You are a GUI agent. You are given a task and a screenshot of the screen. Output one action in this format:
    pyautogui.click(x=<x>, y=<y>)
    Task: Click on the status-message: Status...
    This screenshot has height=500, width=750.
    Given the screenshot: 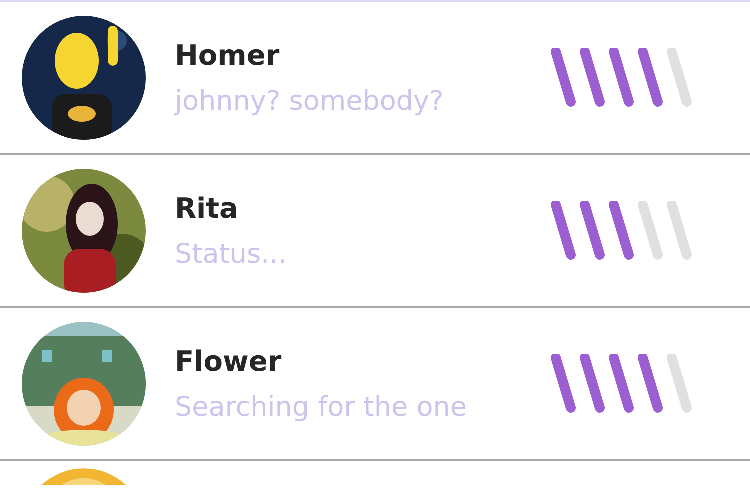 What is the action you would take?
    pyautogui.click(x=231, y=254)
    